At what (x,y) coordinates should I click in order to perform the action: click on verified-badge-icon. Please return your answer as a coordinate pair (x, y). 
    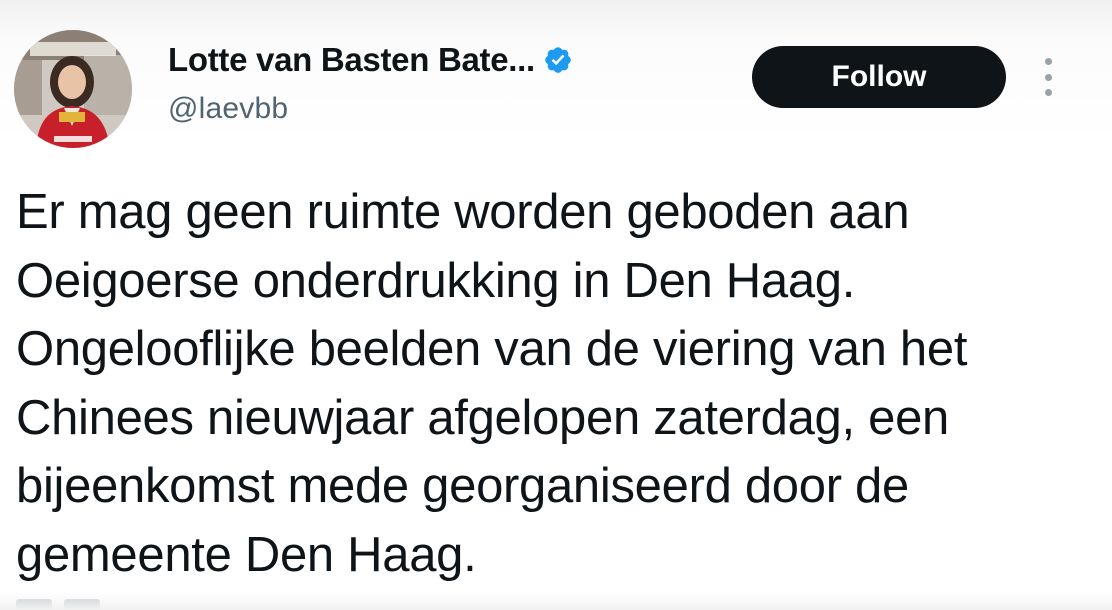
    Looking at the image, I should click on (558, 60).